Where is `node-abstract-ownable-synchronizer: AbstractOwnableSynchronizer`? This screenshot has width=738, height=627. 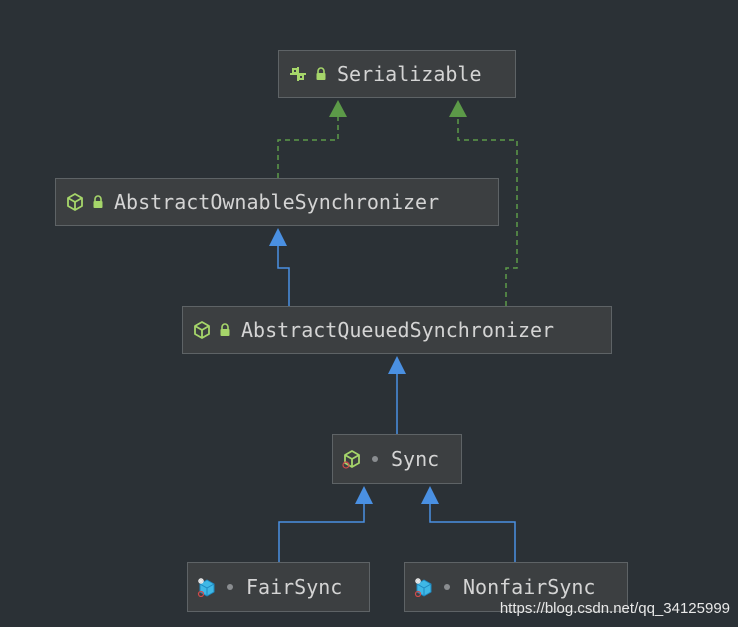 node-abstract-ownable-synchronizer: AbstractOwnableSynchronizer is located at coordinates (277, 202).